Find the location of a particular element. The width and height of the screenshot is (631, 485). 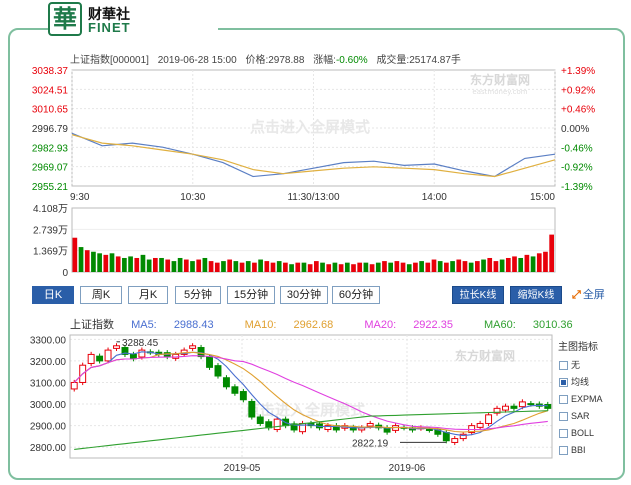

indicator-option: BOLL is located at coordinates (586, 434).